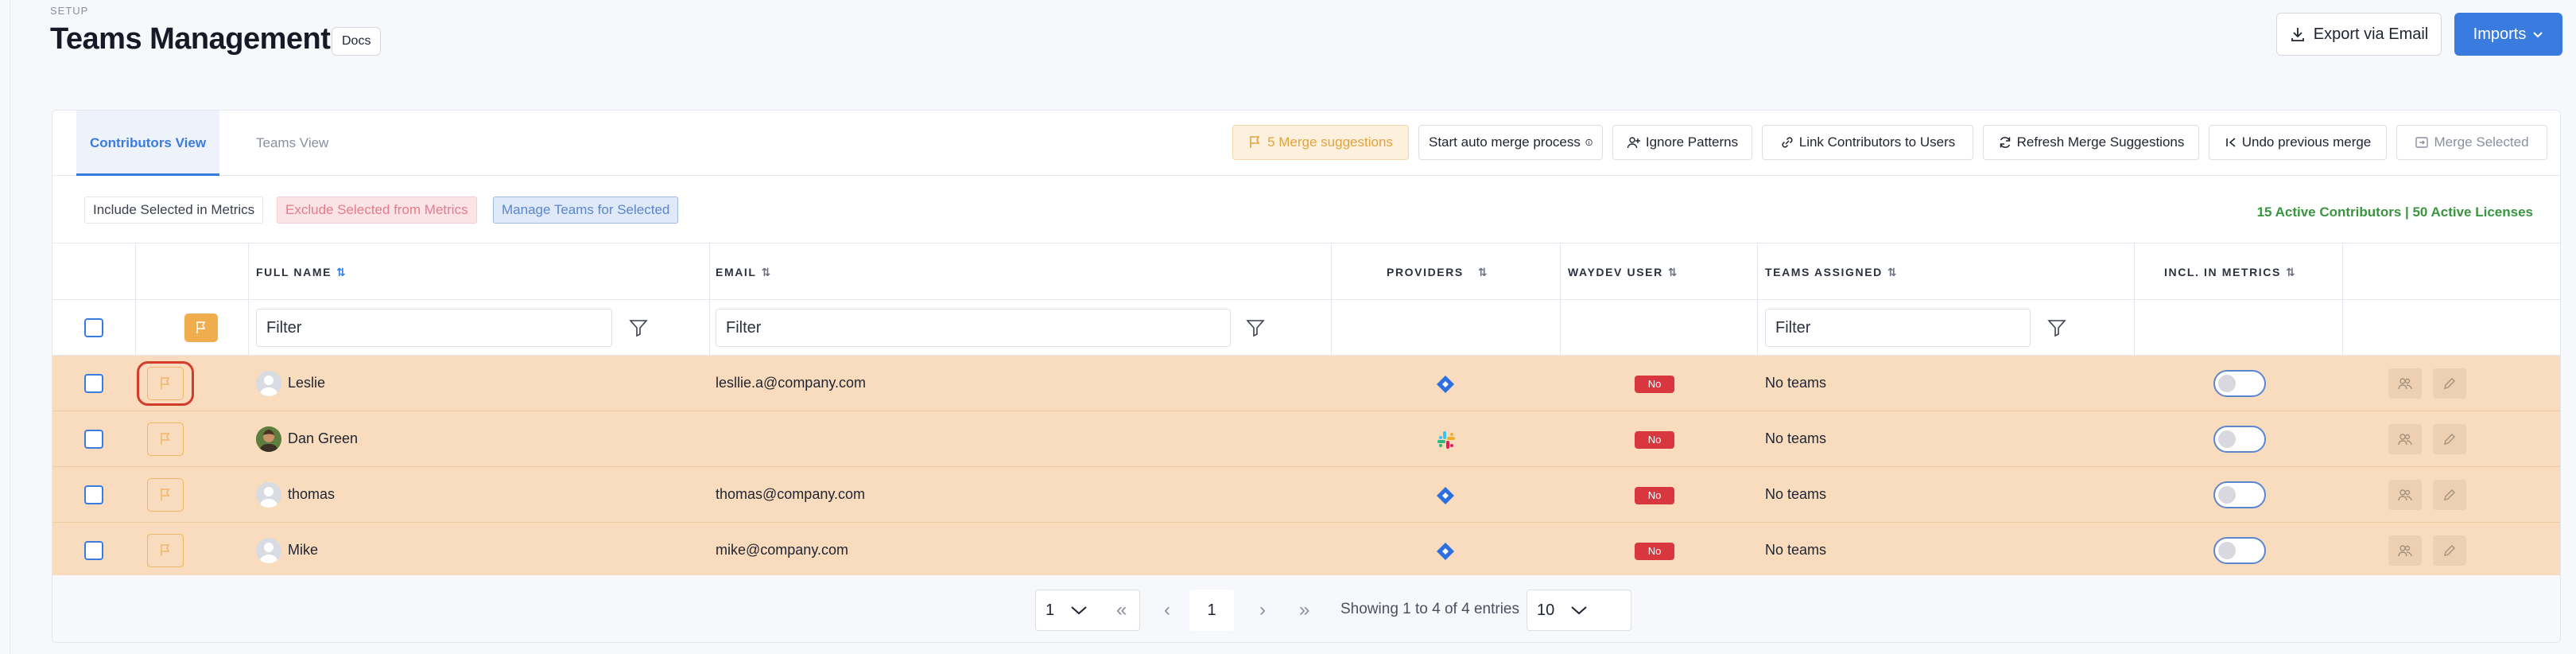 The height and width of the screenshot is (654, 2576). Describe the element at coordinates (1122, 610) in the screenshot. I see `first-page-button: «` at that location.